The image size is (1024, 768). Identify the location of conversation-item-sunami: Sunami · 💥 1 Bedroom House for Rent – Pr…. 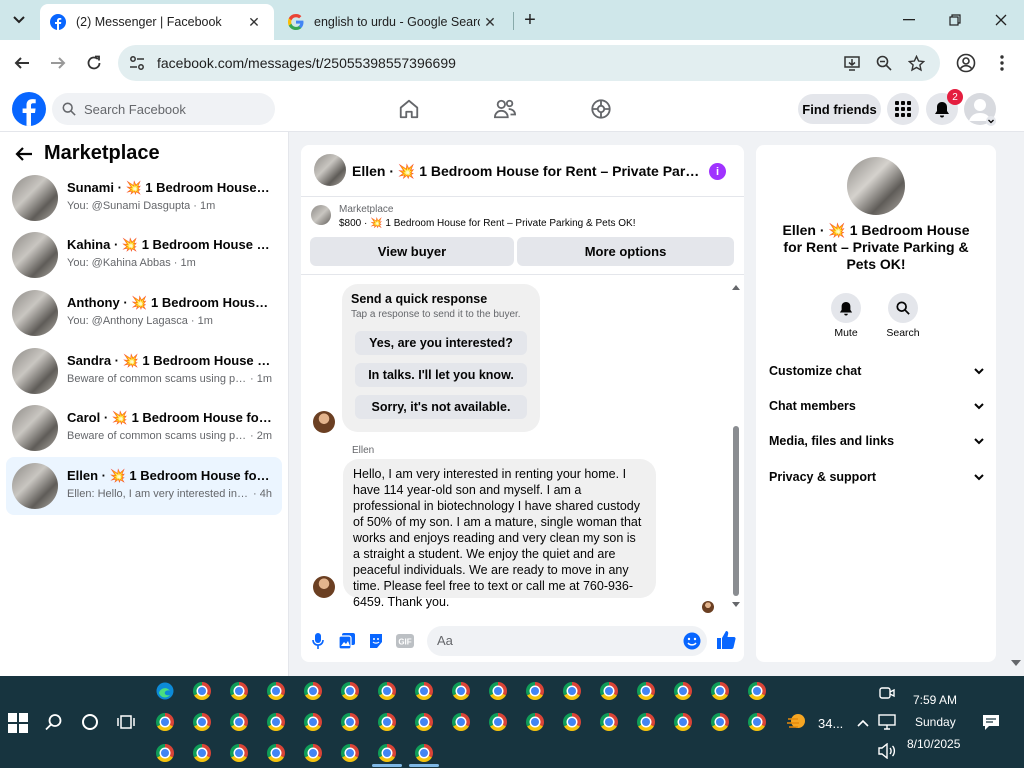
(144, 198).